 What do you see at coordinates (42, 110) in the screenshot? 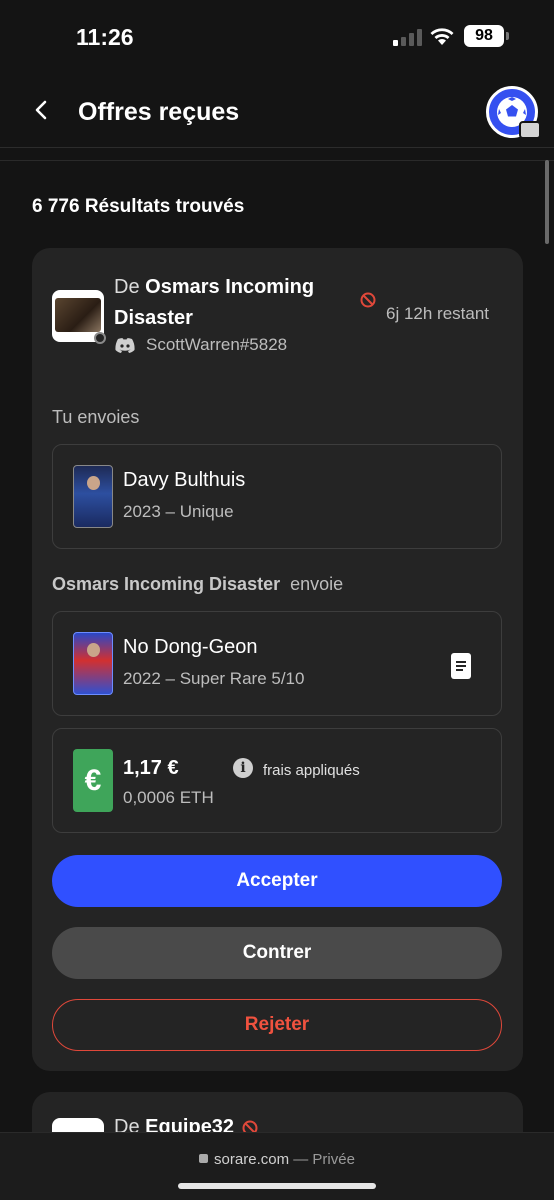
I see `chevron-left-icon` at bounding box center [42, 110].